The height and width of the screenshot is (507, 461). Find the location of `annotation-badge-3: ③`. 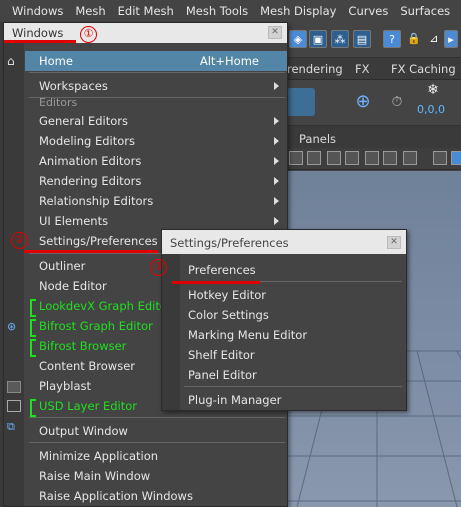

annotation-badge-3: ③ is located at coordinates (158, 267).